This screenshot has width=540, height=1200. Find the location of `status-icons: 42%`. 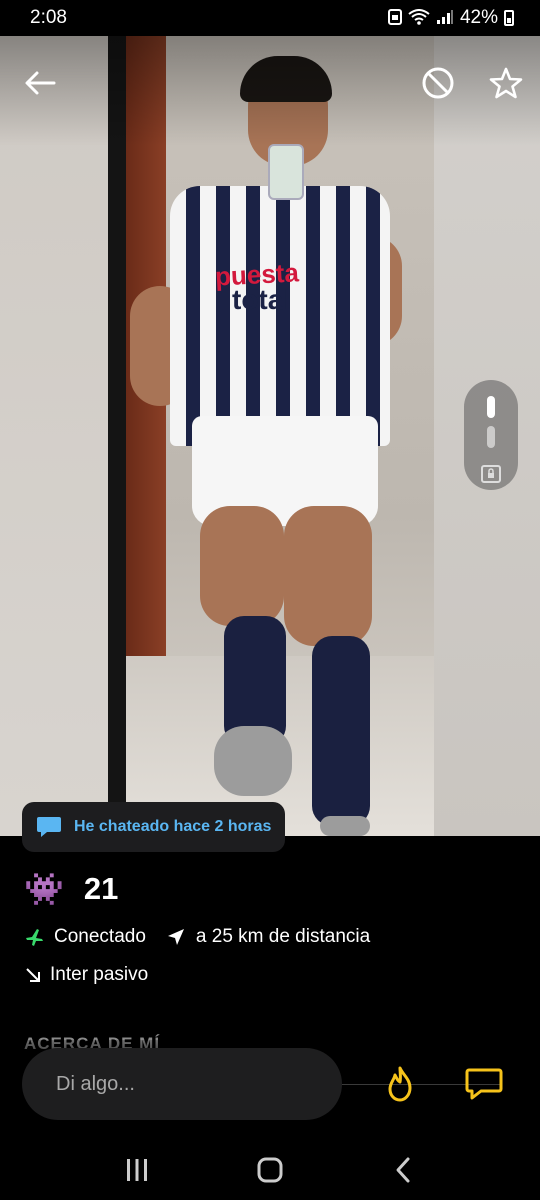

status-icons: 42% is located at coordinates (450, 18).